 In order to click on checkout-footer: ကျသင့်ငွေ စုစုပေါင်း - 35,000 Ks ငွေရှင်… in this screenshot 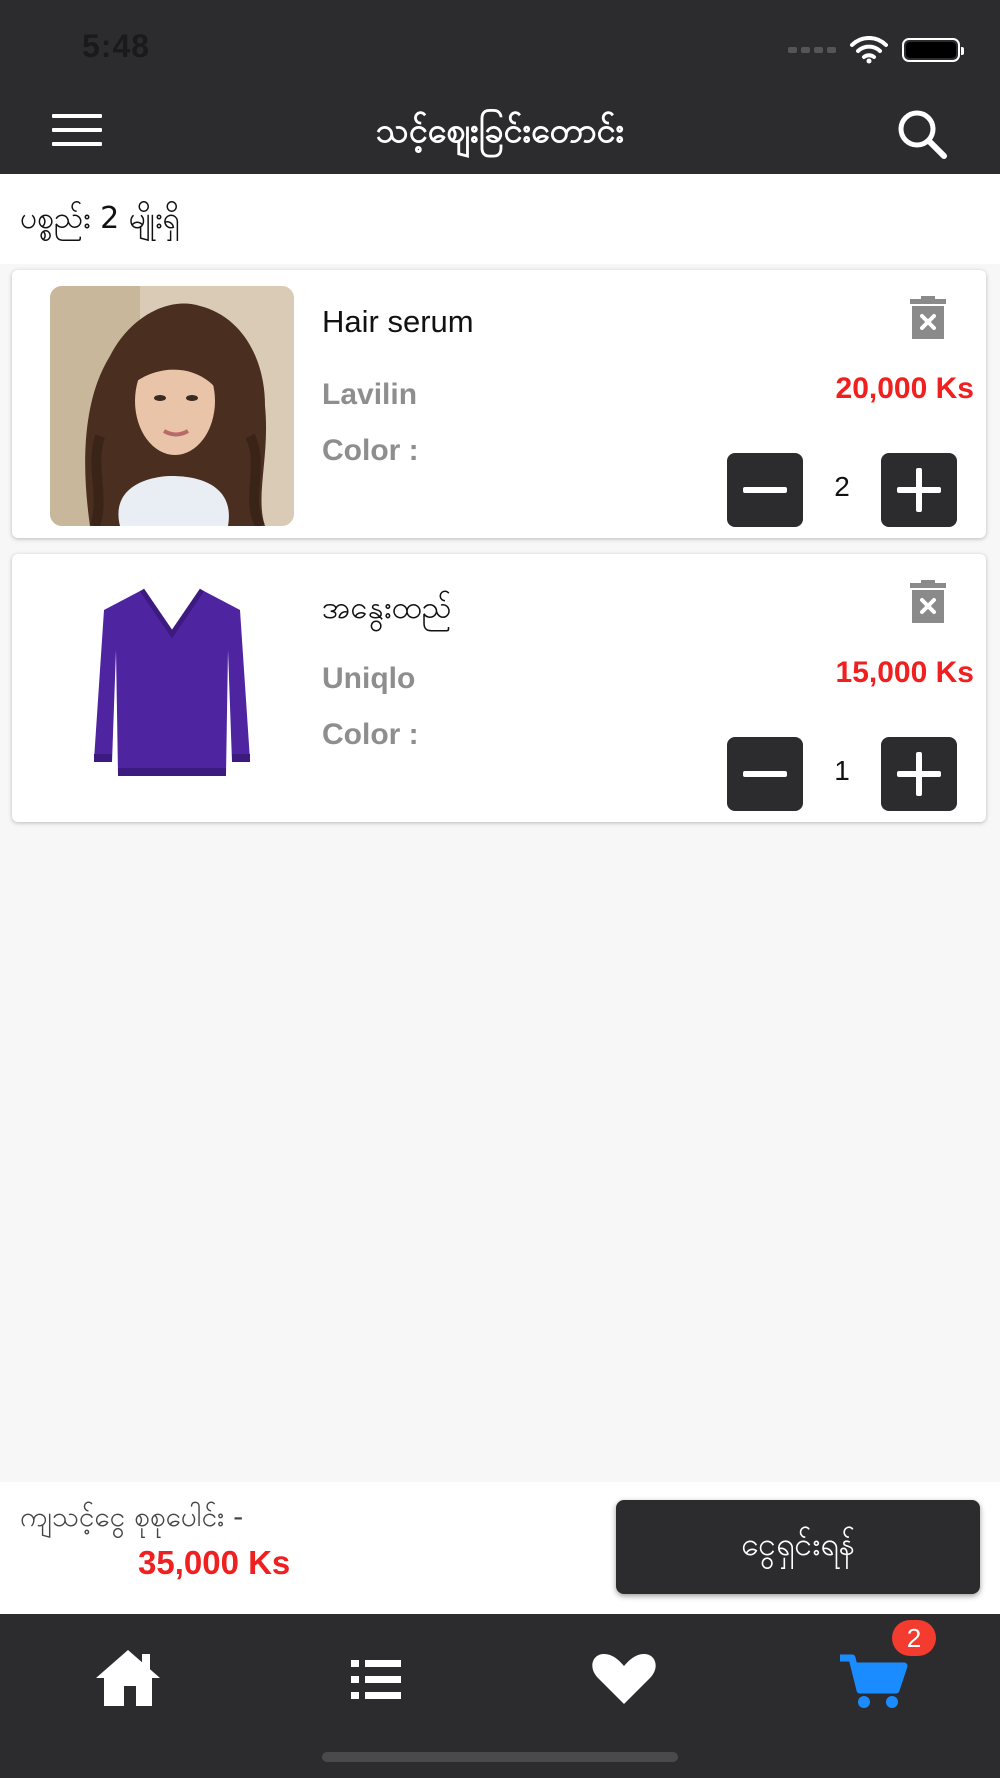, I will do `click(500, 1548)`.